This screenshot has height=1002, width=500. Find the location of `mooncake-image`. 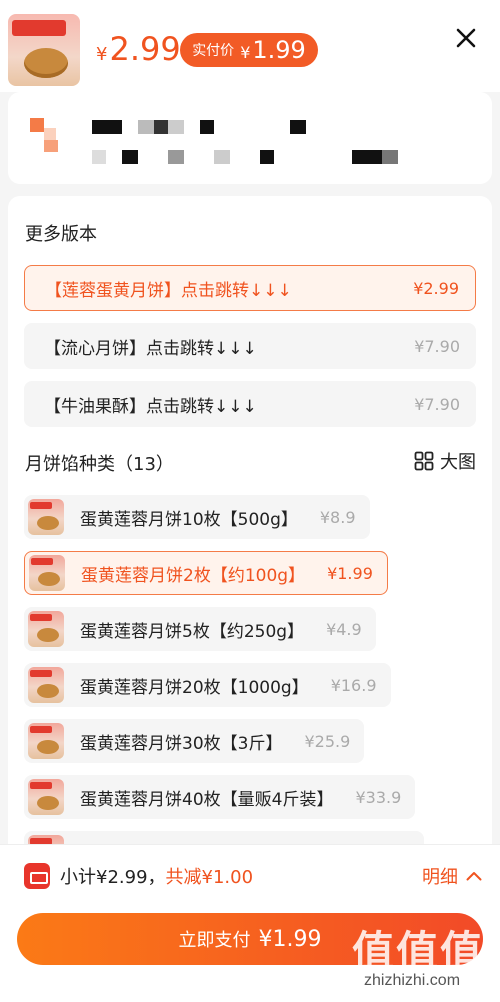

mooncake-image is located at coordinates (46, 63).